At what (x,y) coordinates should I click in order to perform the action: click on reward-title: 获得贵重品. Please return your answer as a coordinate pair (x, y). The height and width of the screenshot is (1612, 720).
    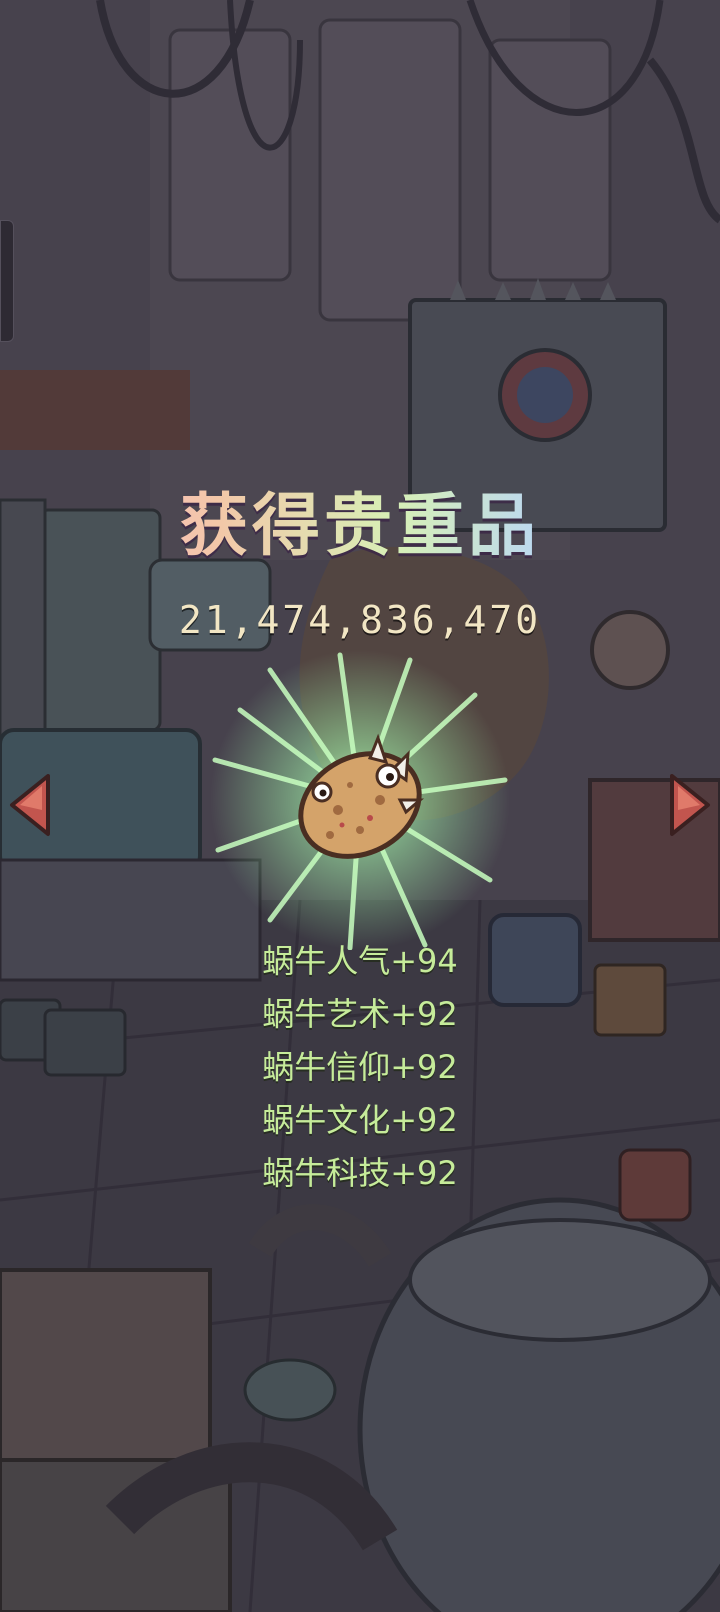
    Looking at the image, I should click on (360, 519).